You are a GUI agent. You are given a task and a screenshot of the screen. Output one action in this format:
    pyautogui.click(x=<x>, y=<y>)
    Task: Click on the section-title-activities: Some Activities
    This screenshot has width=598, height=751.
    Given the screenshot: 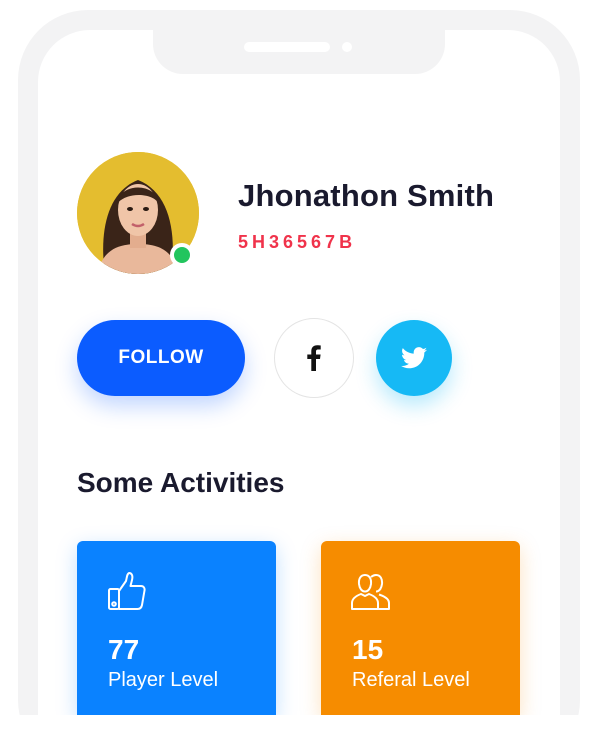 What is the action you would take?
    pyautogui.click(x=181, y=482)
    